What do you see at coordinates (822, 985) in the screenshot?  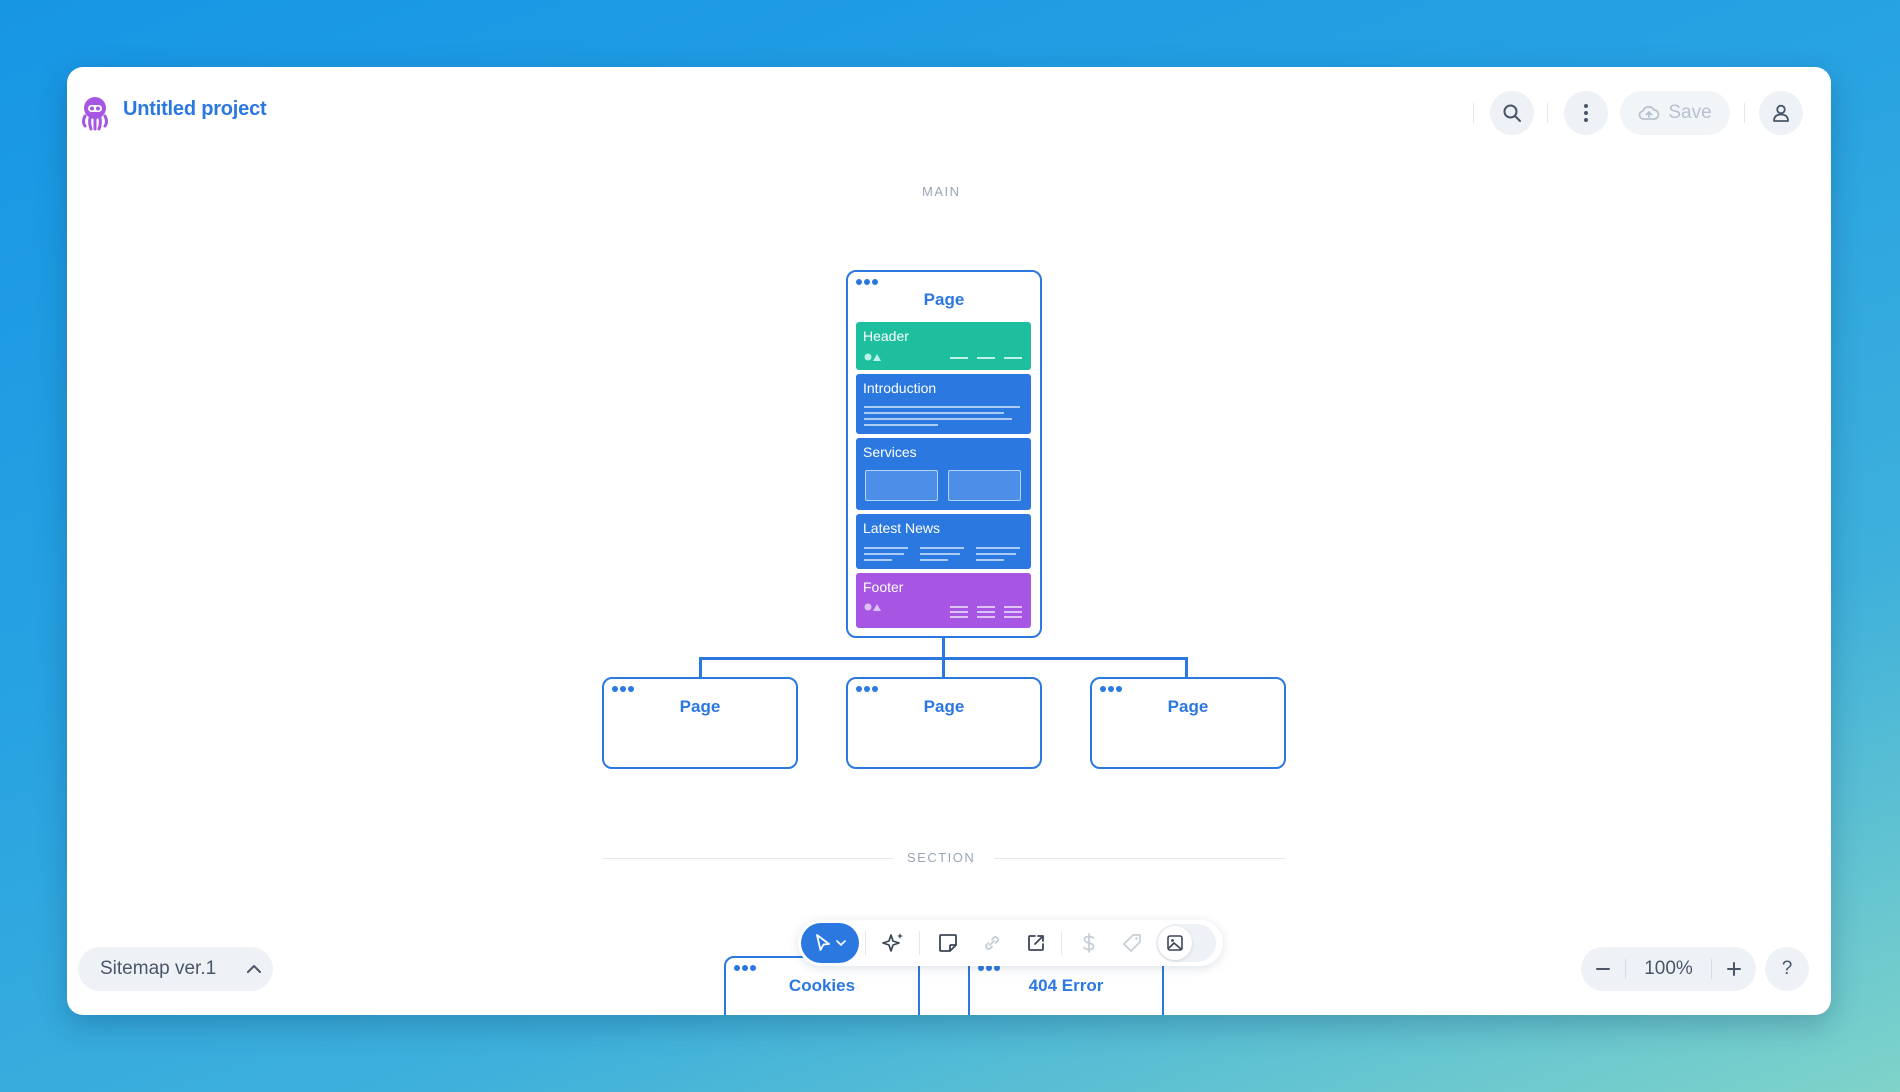 I see `page-card-title: Cookies` at bounding box center [822, 985].